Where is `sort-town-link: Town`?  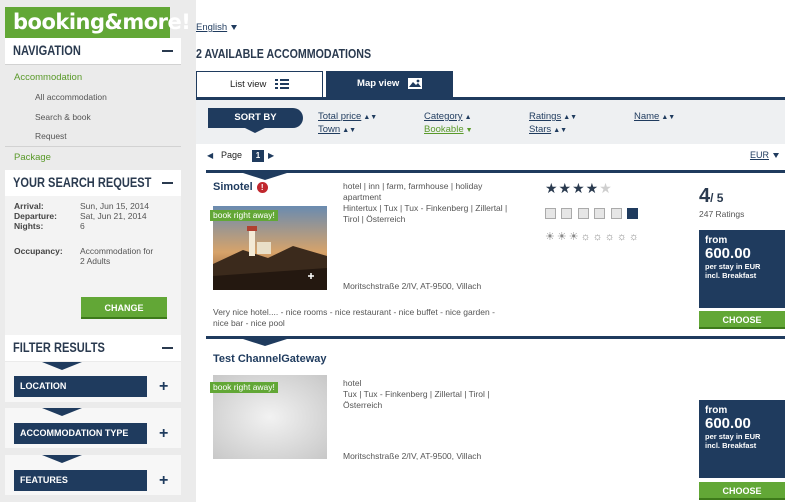
sort-town-link: Town is located at coordinates (329, 129).